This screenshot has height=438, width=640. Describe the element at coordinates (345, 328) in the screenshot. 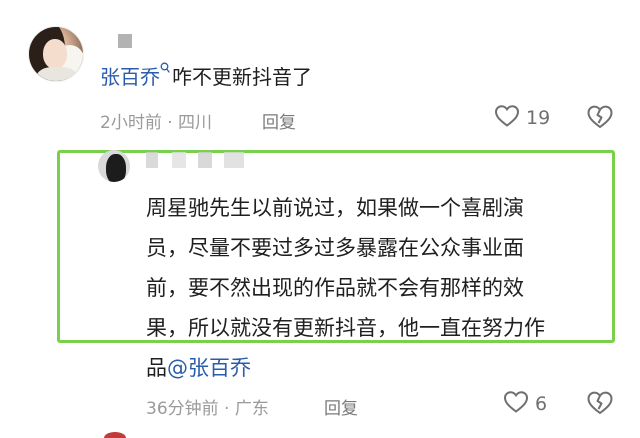

I see `reply-line: 果，所以就没有更新抖音，他一直在努力作` at that location.